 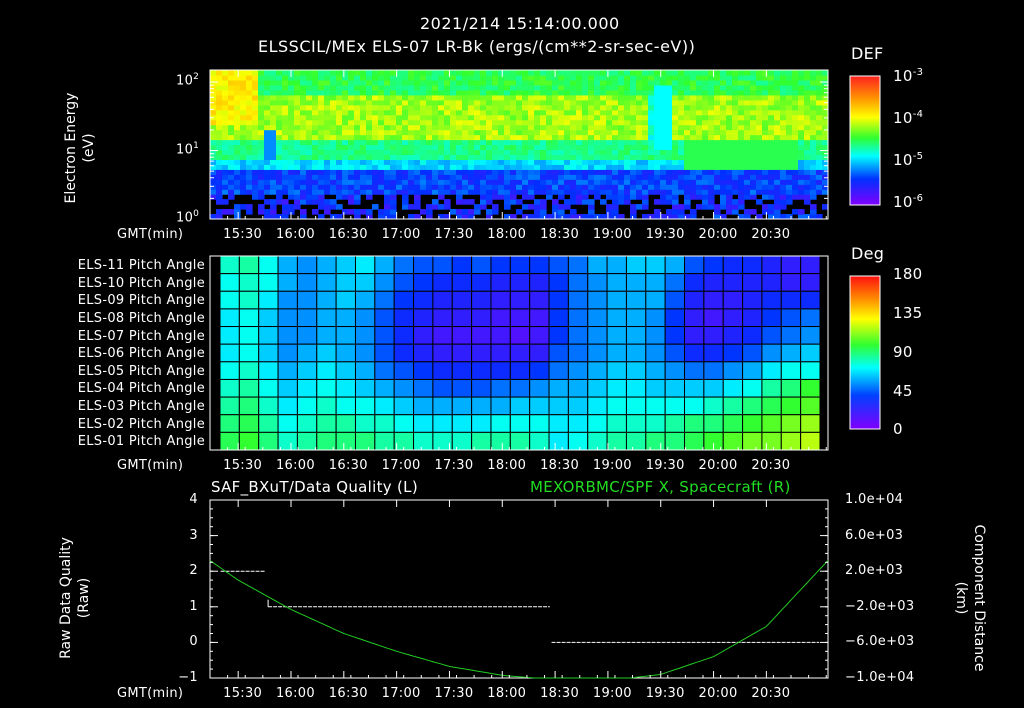 What do you see at coordinates (874, 571) in the screenshot?
I see `right-ytick-label: 2.0e+03` at bounding box center [874, 571].